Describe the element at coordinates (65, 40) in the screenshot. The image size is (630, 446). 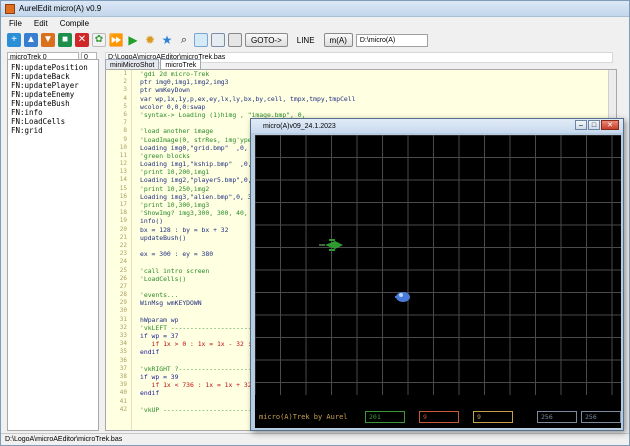
I see `save-as-icon: ■` at that location.